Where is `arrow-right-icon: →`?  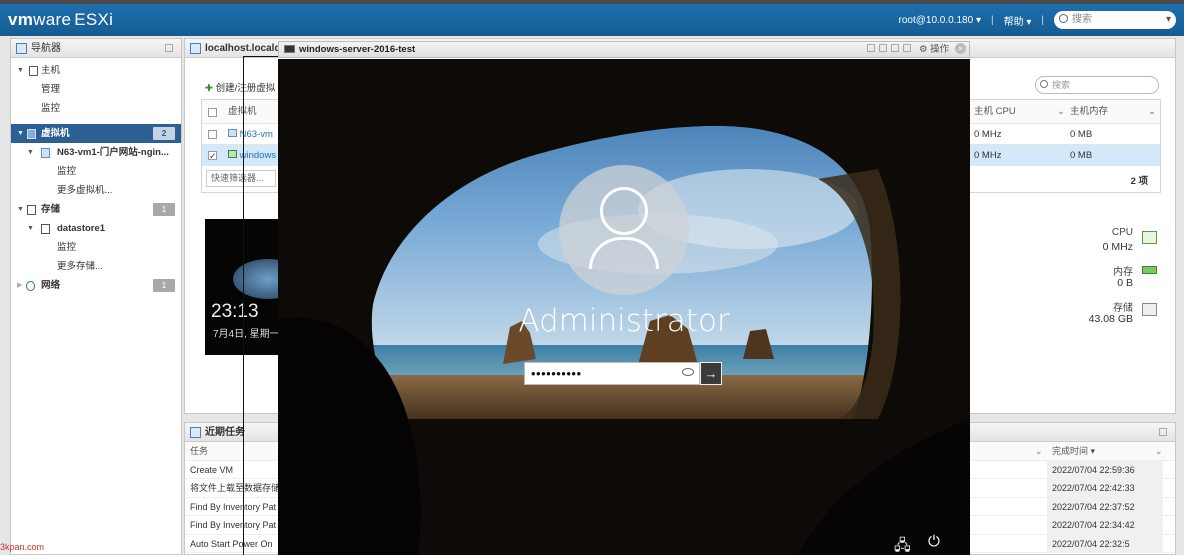
arrow-right-icon: → is located at coordinates (711, 373).